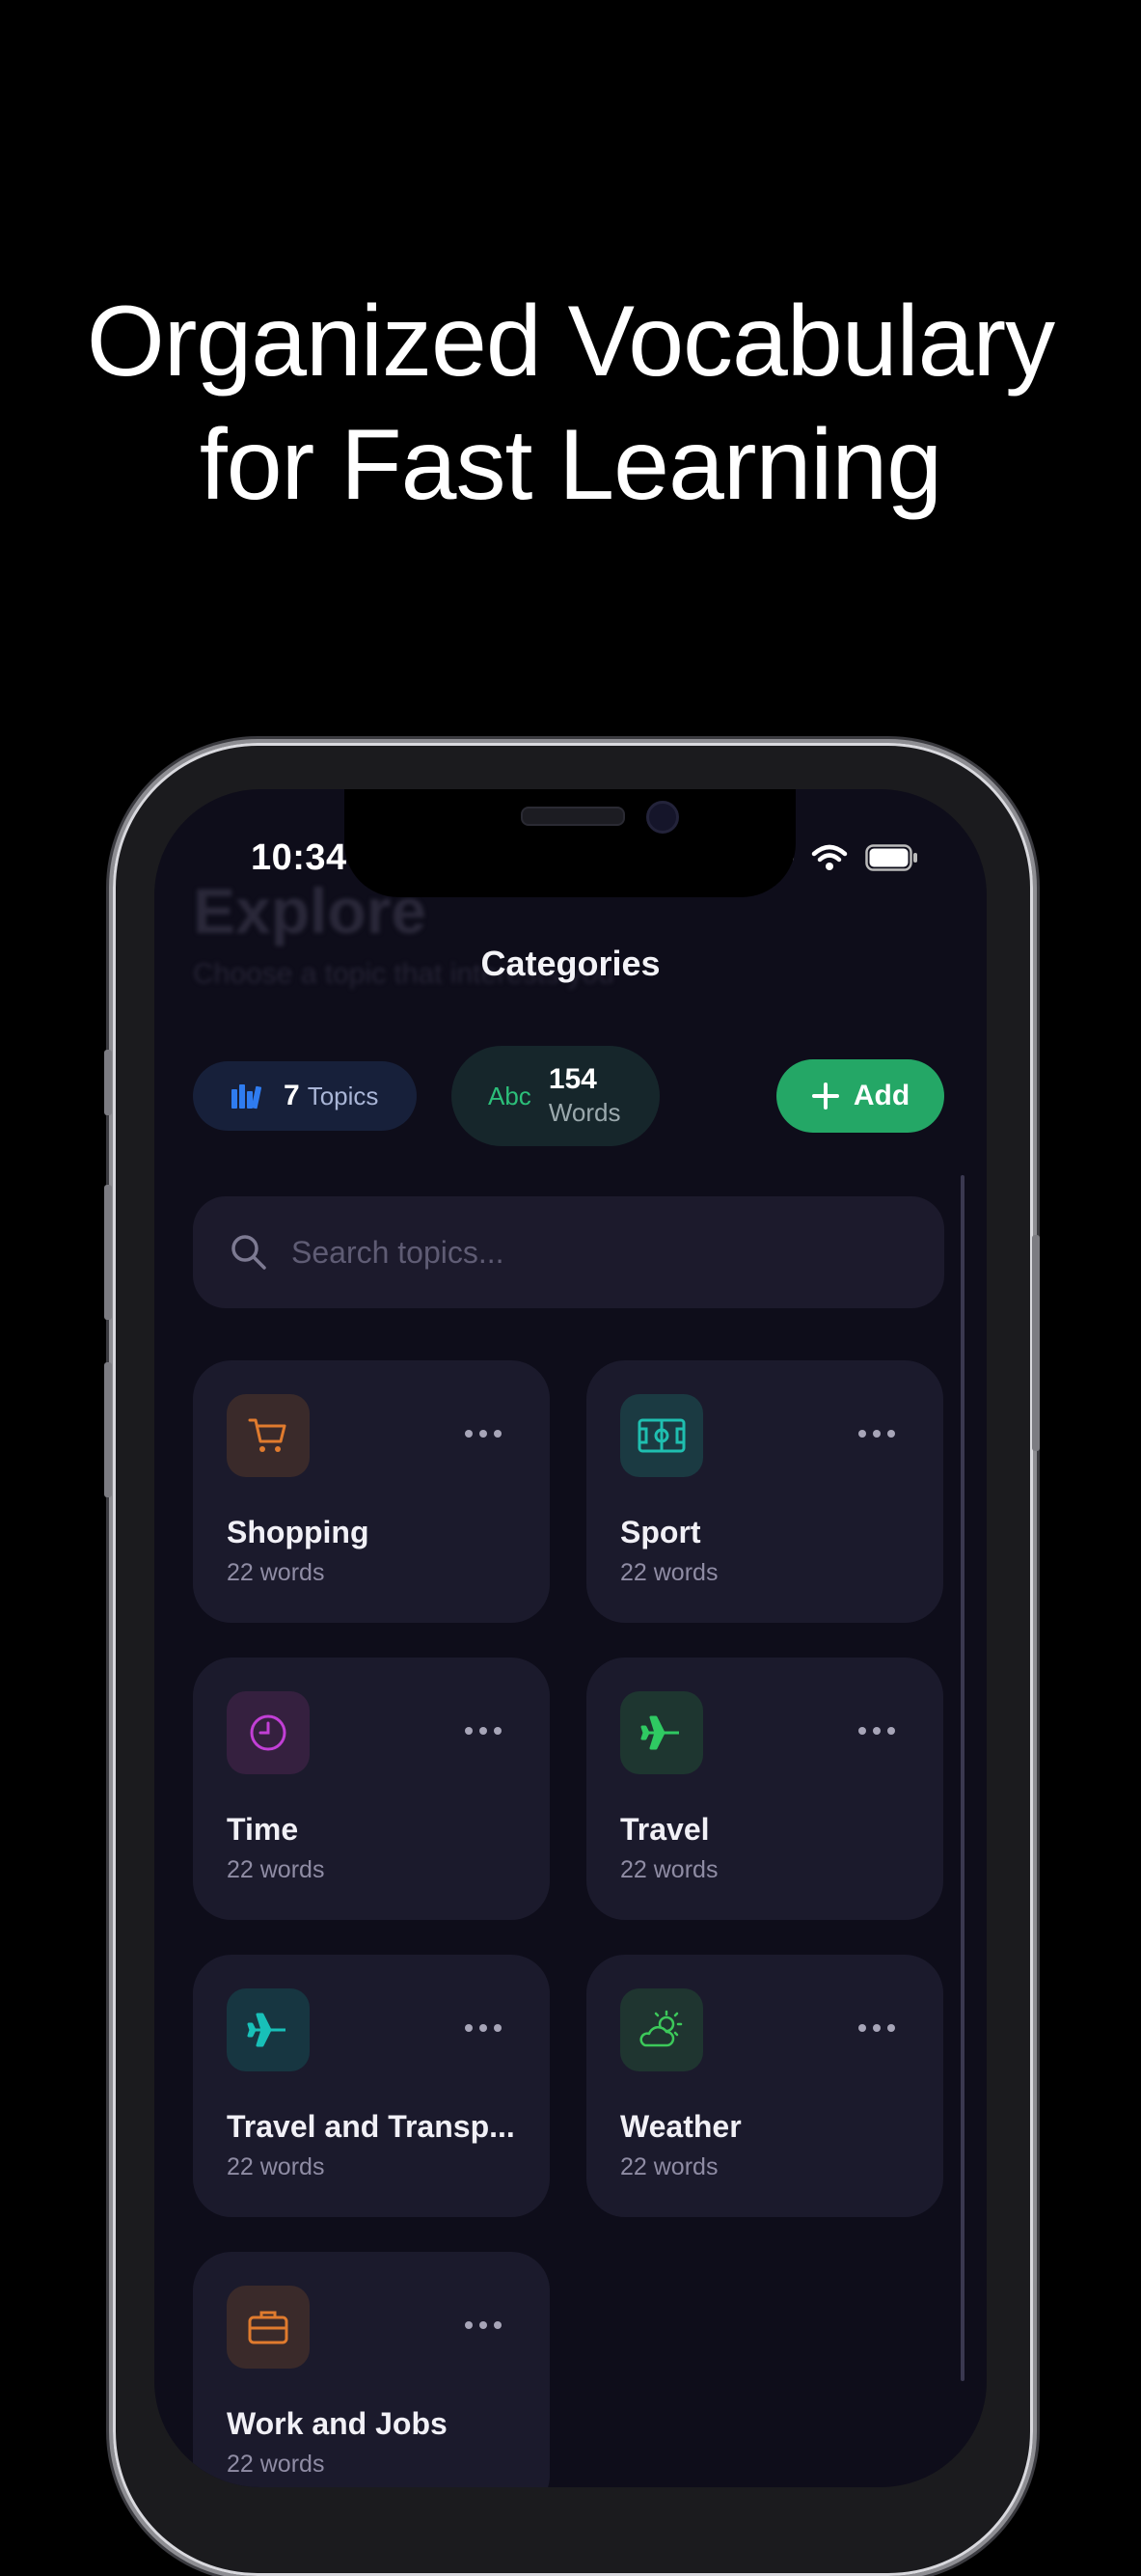 This screenshot has width=1141, height=2576. Describe the element at coordinates (305, 1096) in the screenshot. I see `topics-count-badge: 7 Topics` at that location.